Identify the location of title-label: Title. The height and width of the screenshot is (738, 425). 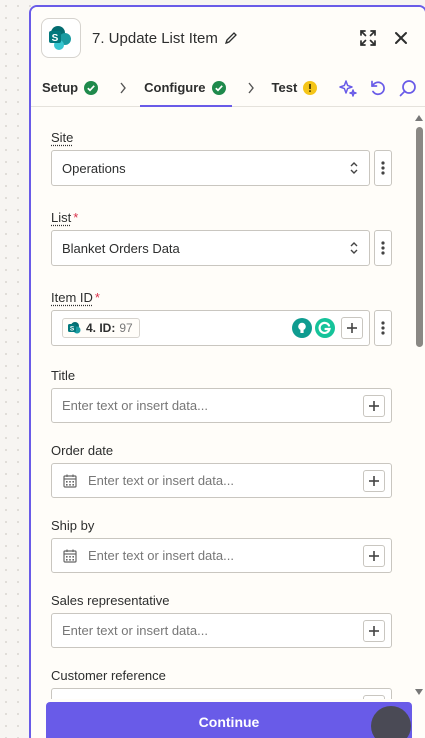
(63, 375).